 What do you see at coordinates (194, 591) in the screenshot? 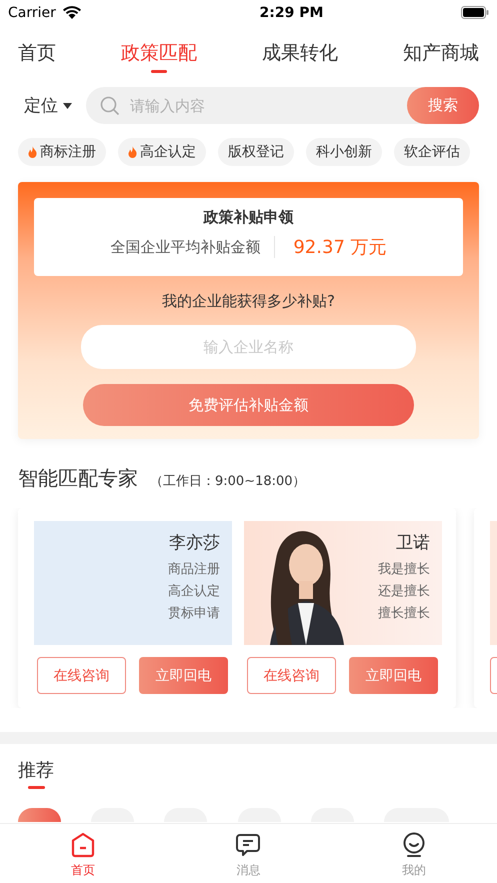
I see `expertise-item: 高企认定` at bounding box center [194, 591].